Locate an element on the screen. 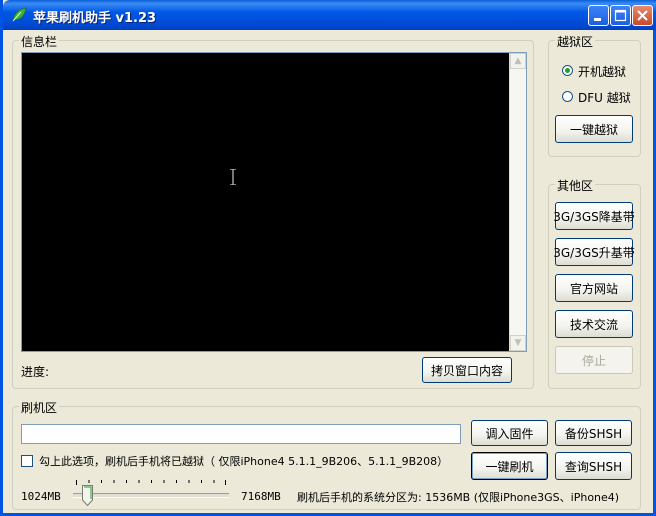 The image size is (656, 516). partition-slider-track is located at coordinates (151, 495).